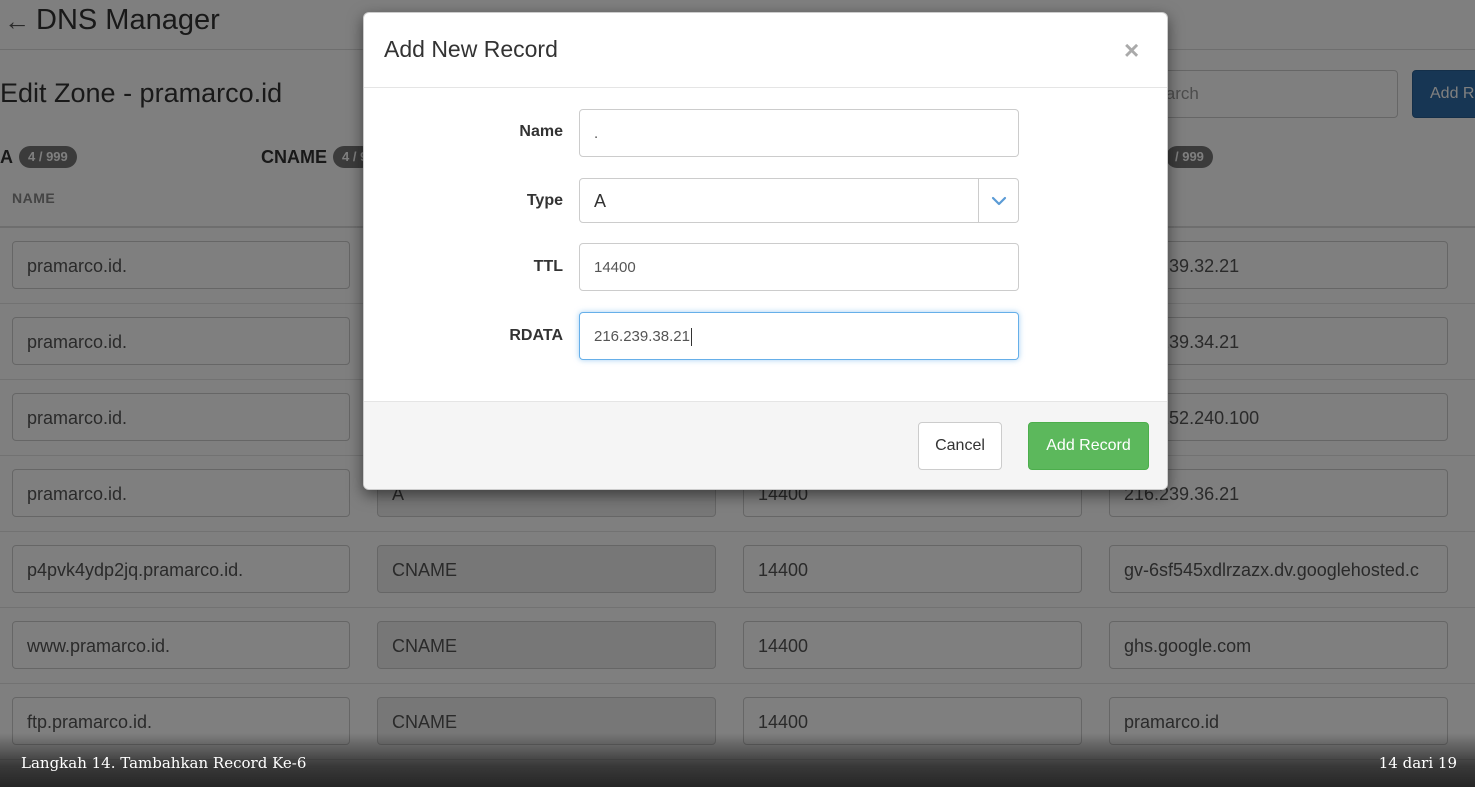 The image size is (1475, 787). What do you see at coordinates (799, 200) in the screenshot?
I see `type-select: A` at bounding box center [799, 200].